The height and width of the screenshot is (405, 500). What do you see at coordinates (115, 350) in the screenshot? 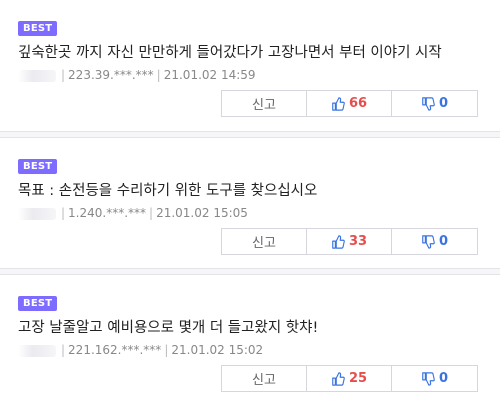
I see `comment-ip: 221.162.***.***` at bounding box center [115, 350].